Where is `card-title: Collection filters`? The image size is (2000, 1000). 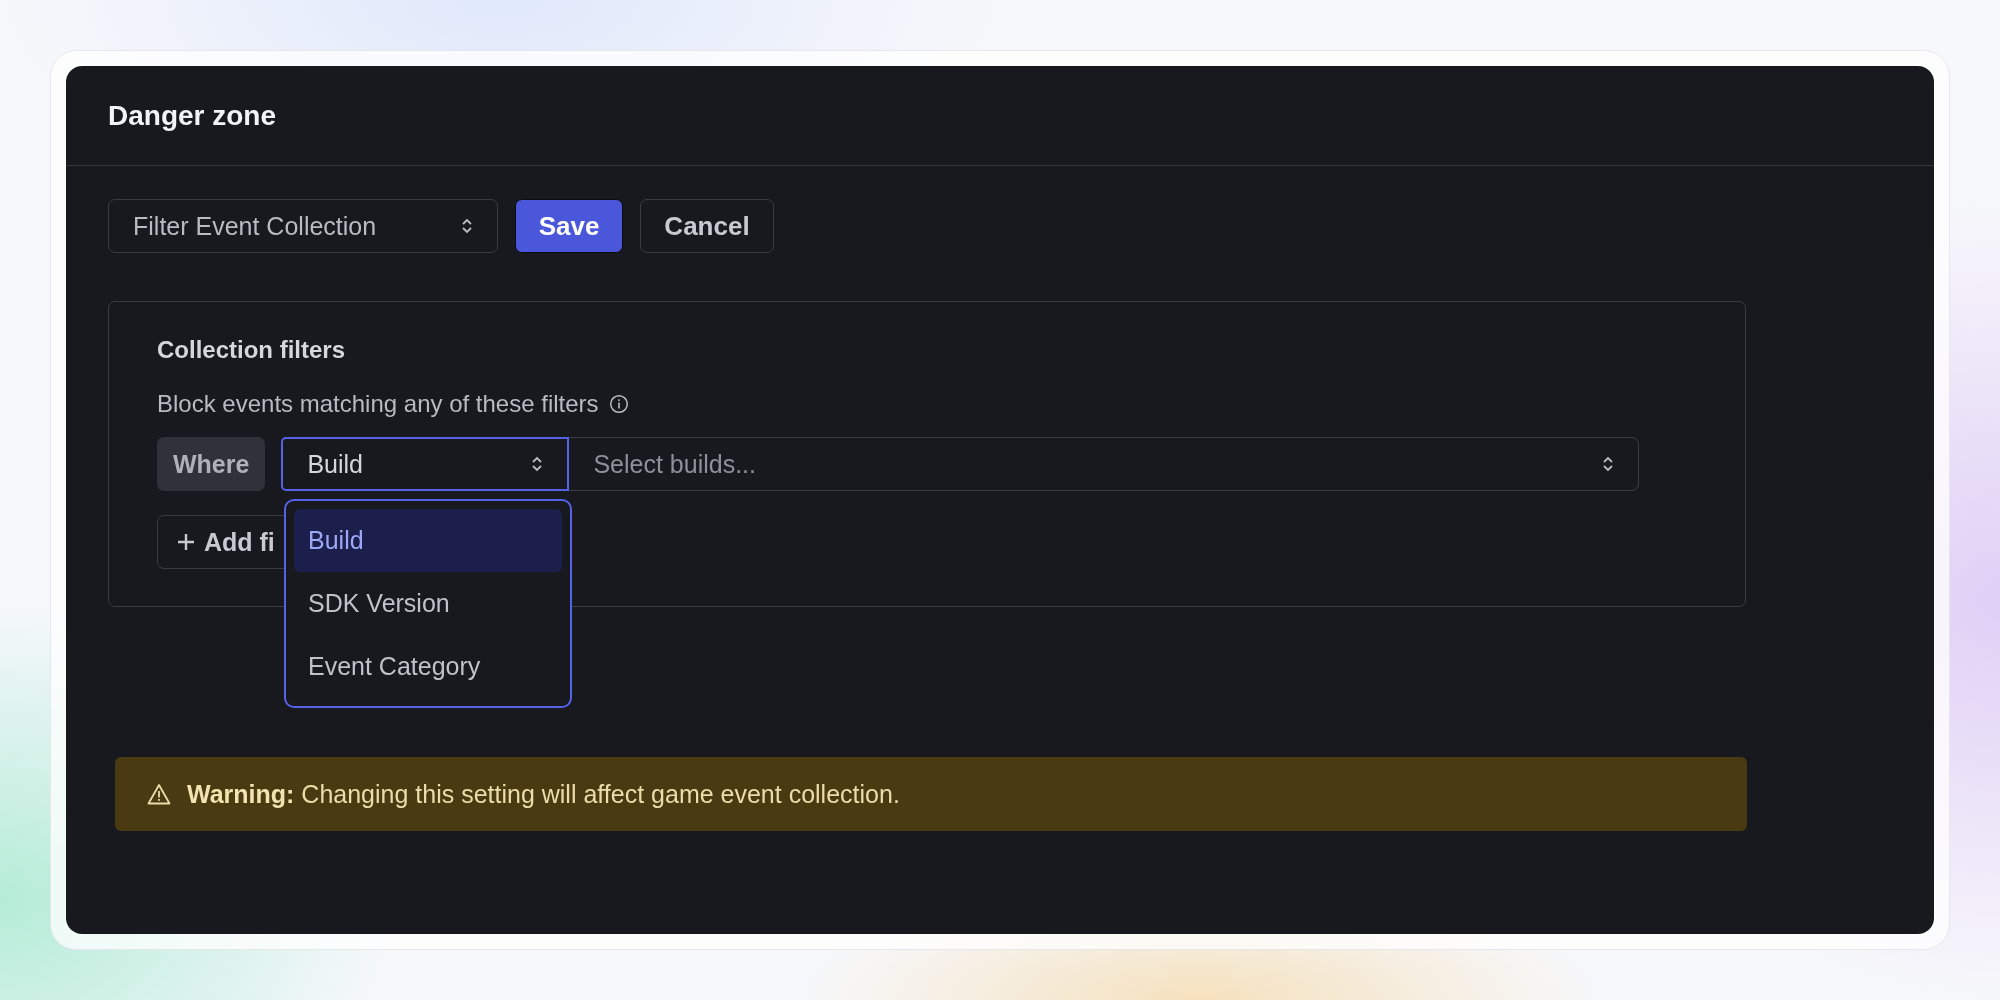 card-title: Collection filters is located at coordinates (251, 350).